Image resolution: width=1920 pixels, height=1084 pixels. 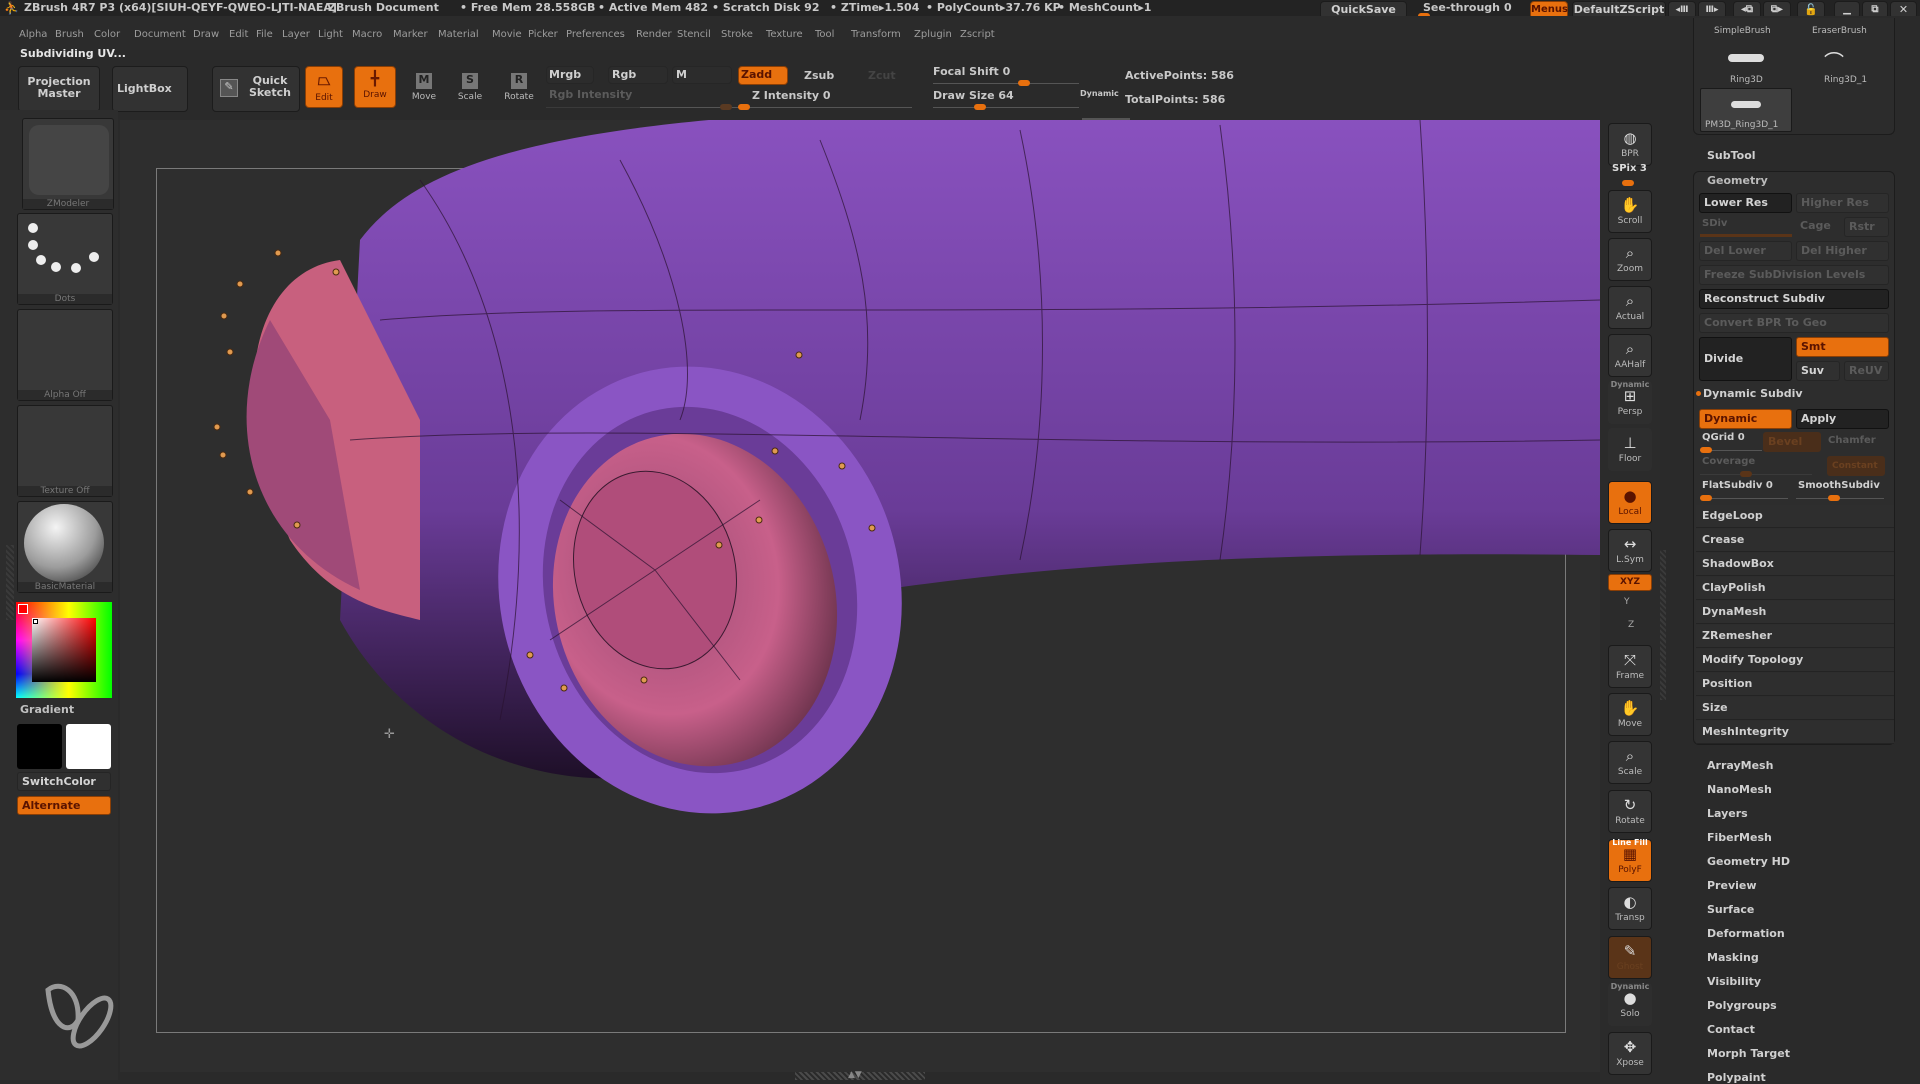 I want to click on color-cursor, so click(x=35, y=621).